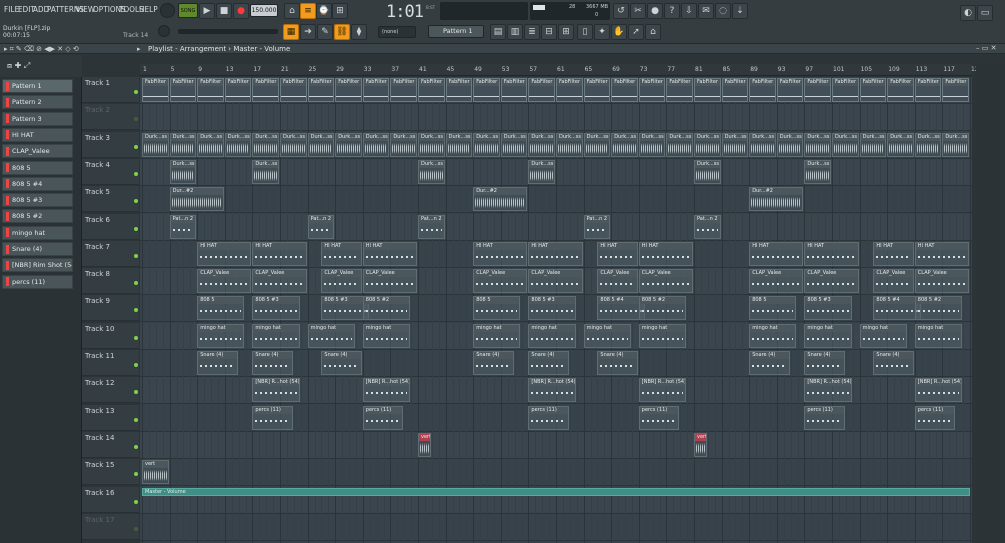 This screenshot has height=543, width=1005. Describe the element at coordinates (37, 167) in the screenshot. I see `pattern-item: 808 5` at that location.